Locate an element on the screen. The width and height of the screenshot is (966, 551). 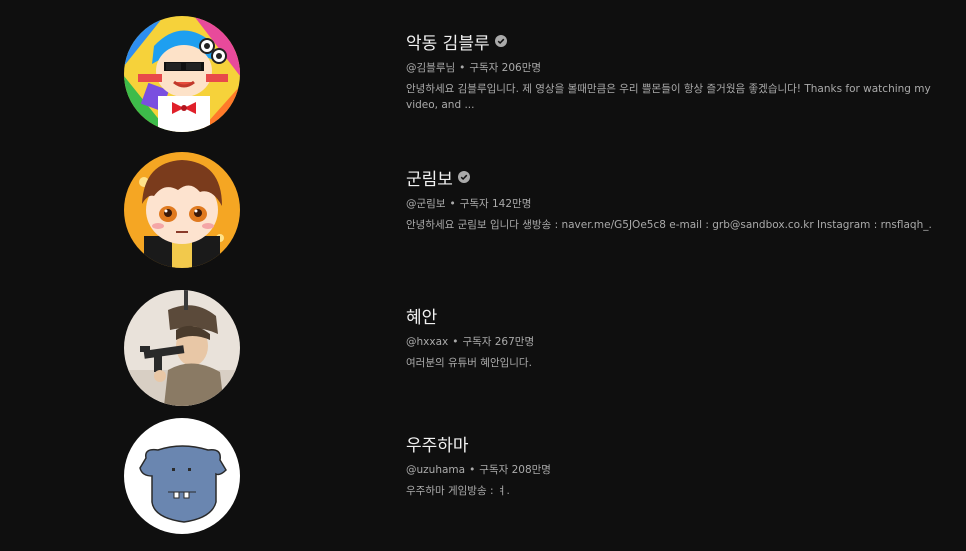
channel-handle: @김블루님 is located at coordinates (431, 68).